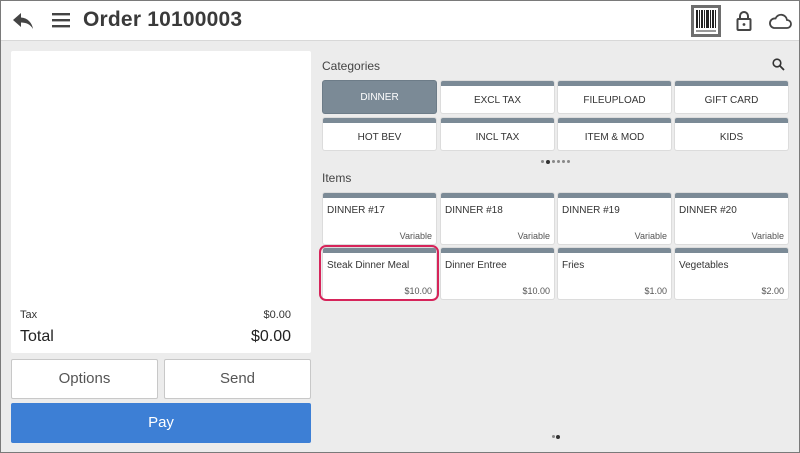  I want to click on items-heading: Items, so click(337, 178).